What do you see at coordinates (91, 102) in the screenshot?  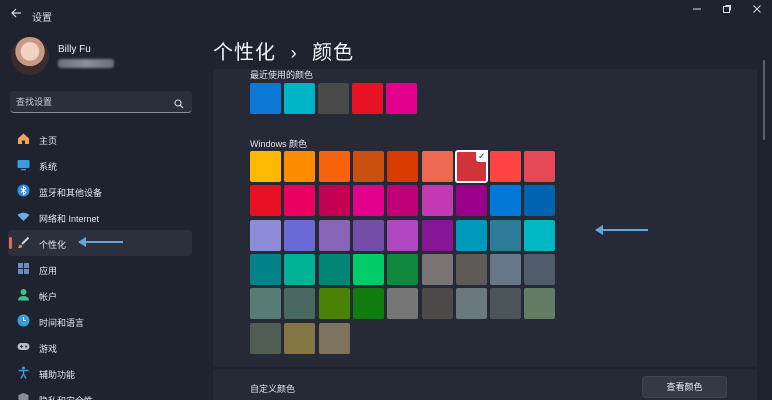 I see `search-input` at bounding box center [91, 102].